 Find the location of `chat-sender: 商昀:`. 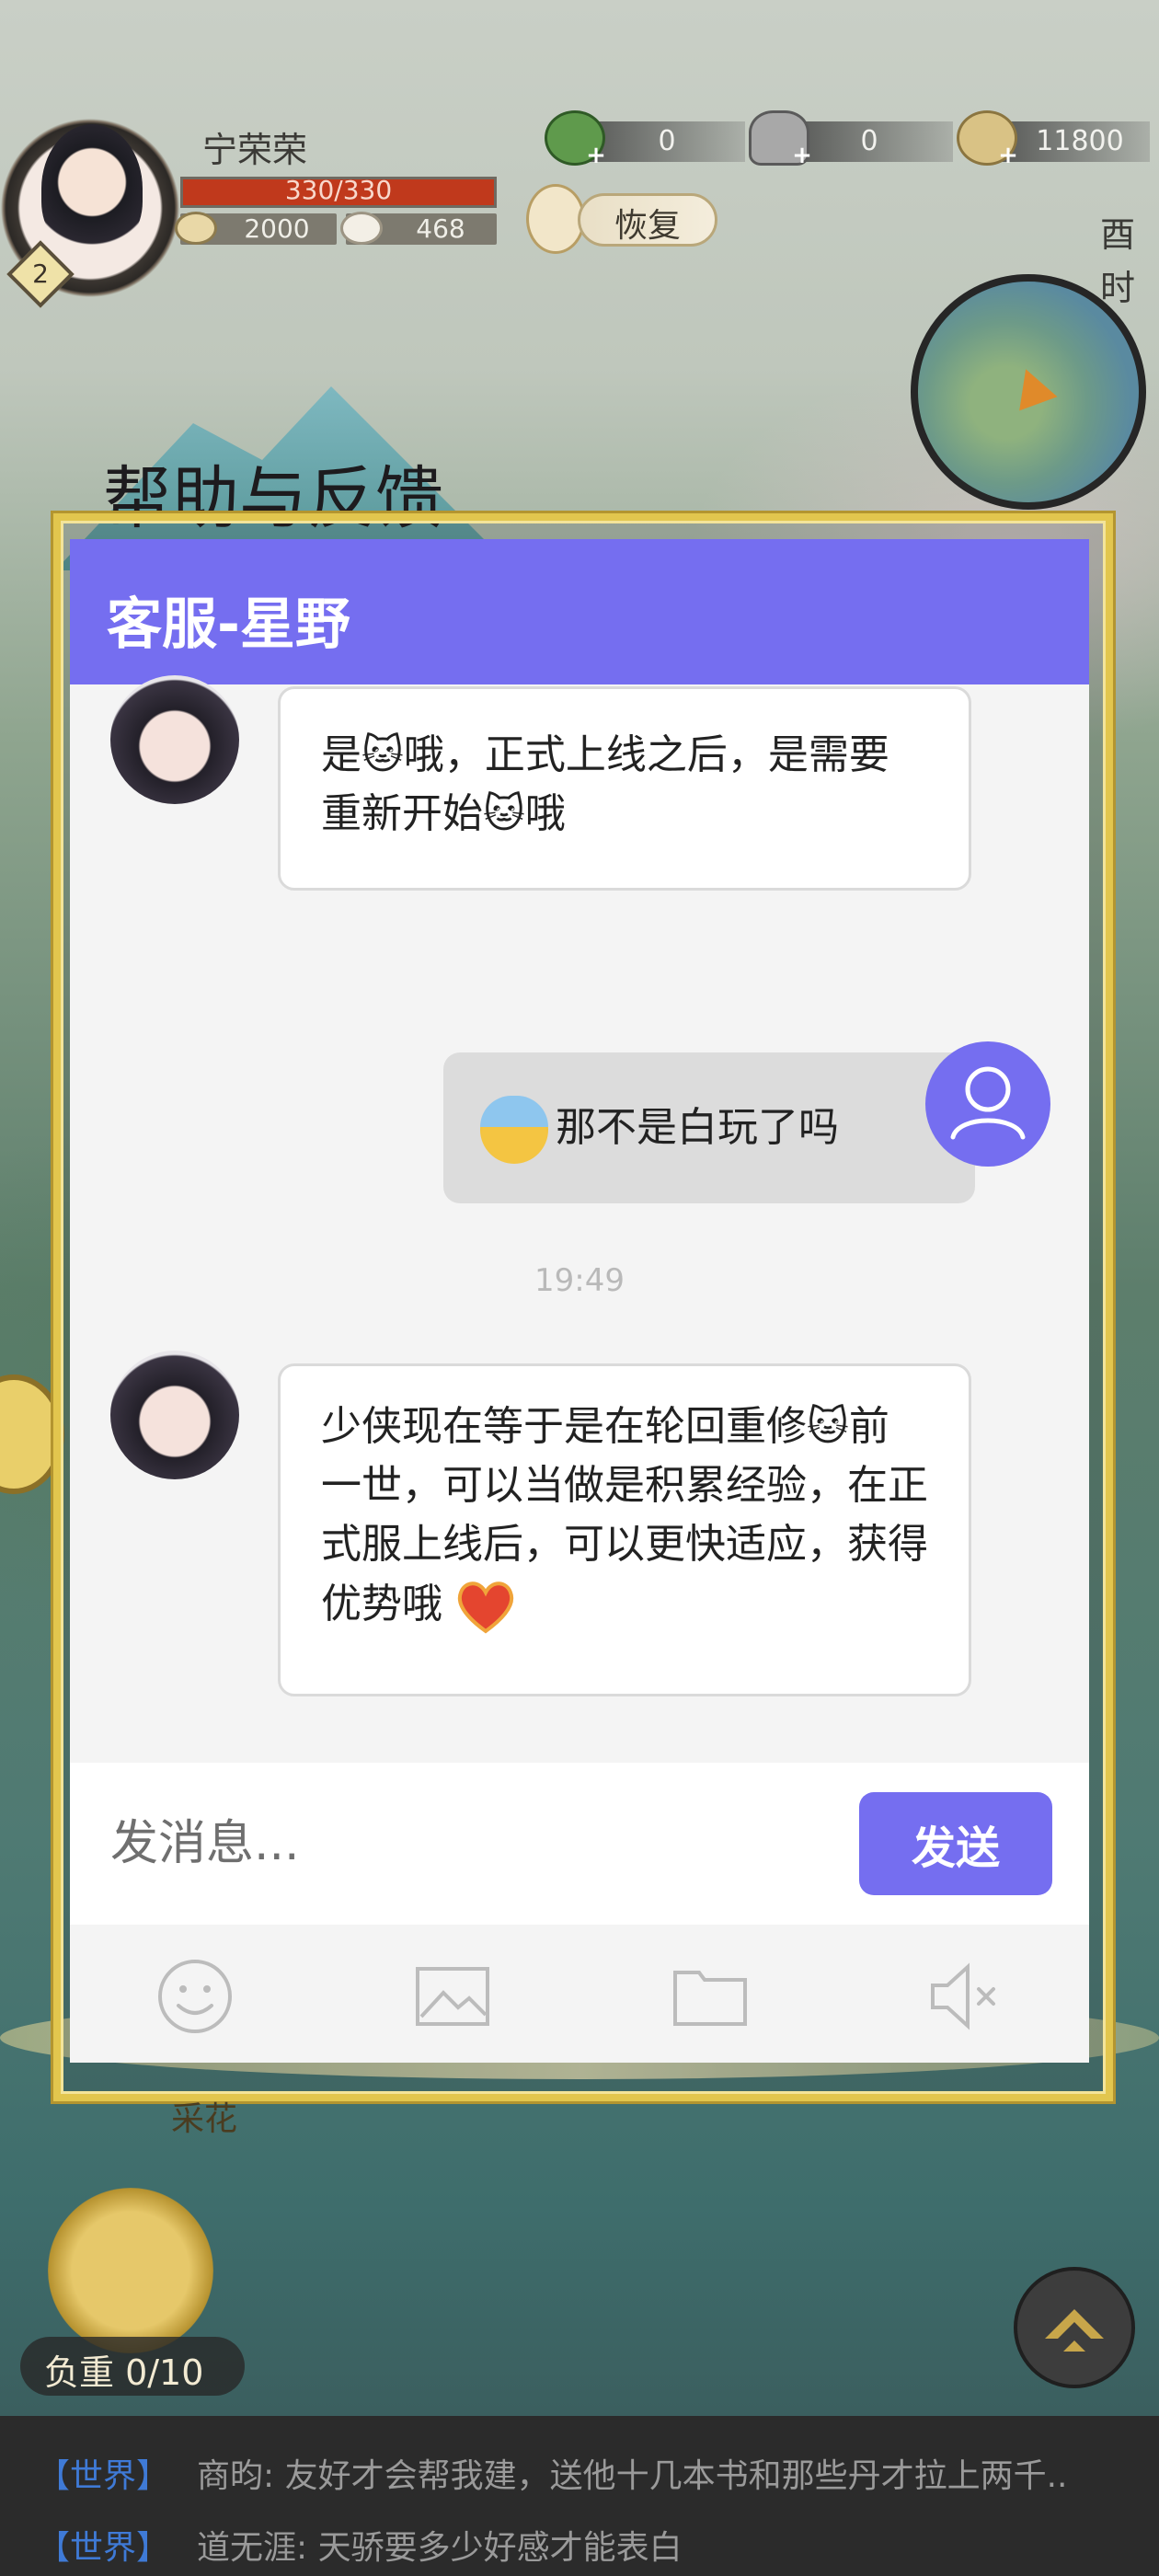

chat-sender: 商昀: is located at coordinates (236, 2476).